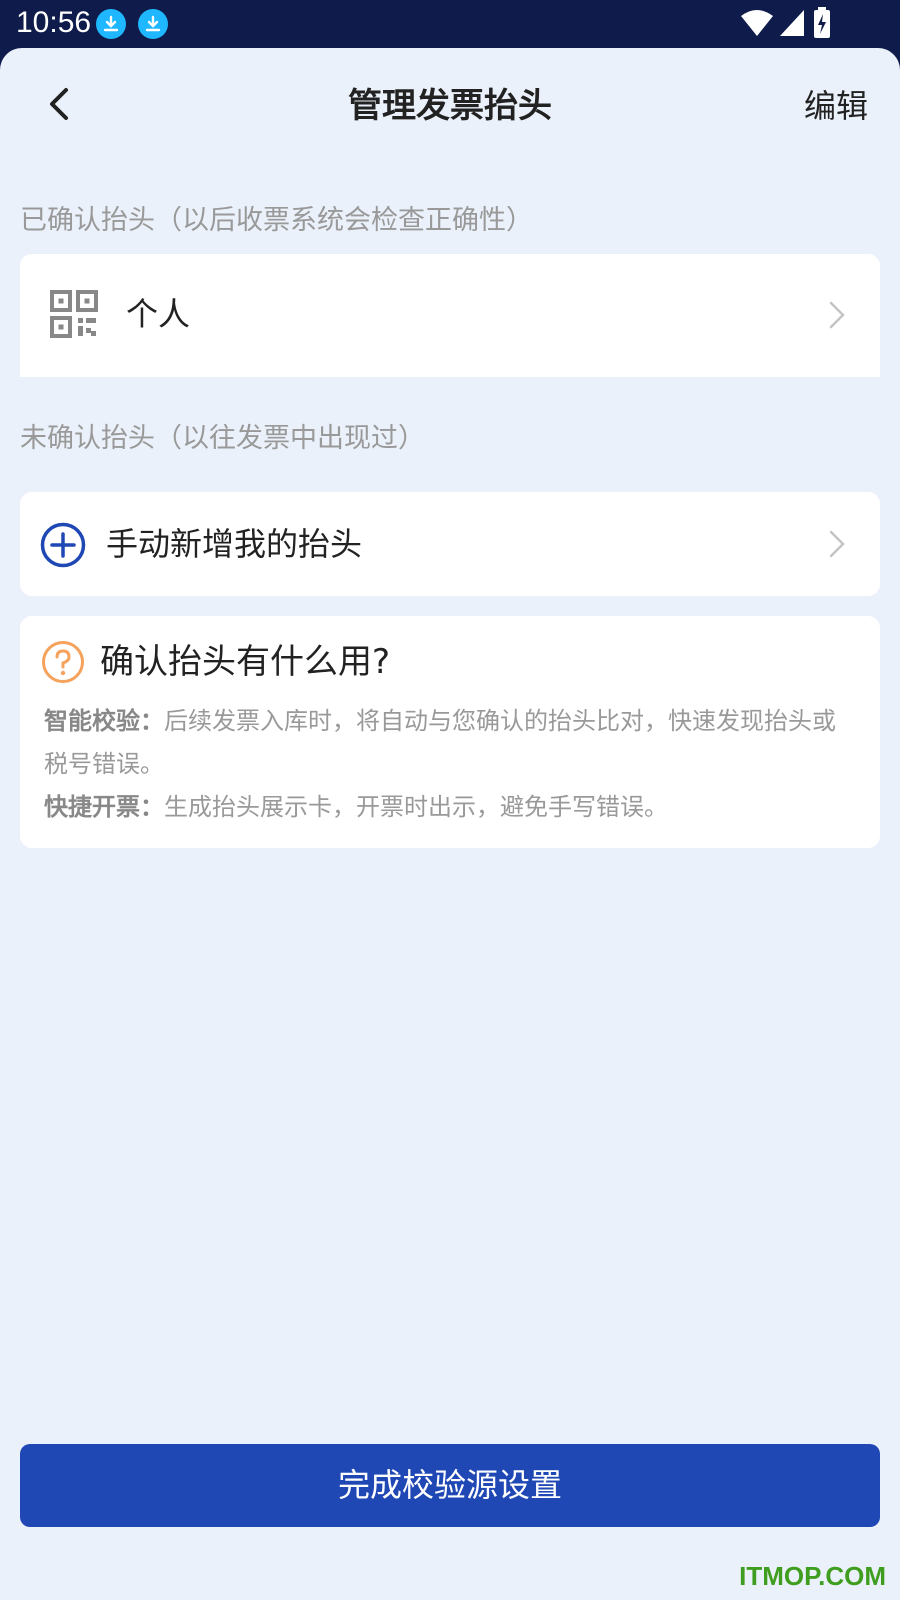 This screenshot has width=900, height=1600. Describe the element at coordinates (444, 743) in the screenshot. I see `info-line: 智能校验：后续发票入库时，将自动与您确认的抬头比对，快速发现抬头或税号错误。` at that location.